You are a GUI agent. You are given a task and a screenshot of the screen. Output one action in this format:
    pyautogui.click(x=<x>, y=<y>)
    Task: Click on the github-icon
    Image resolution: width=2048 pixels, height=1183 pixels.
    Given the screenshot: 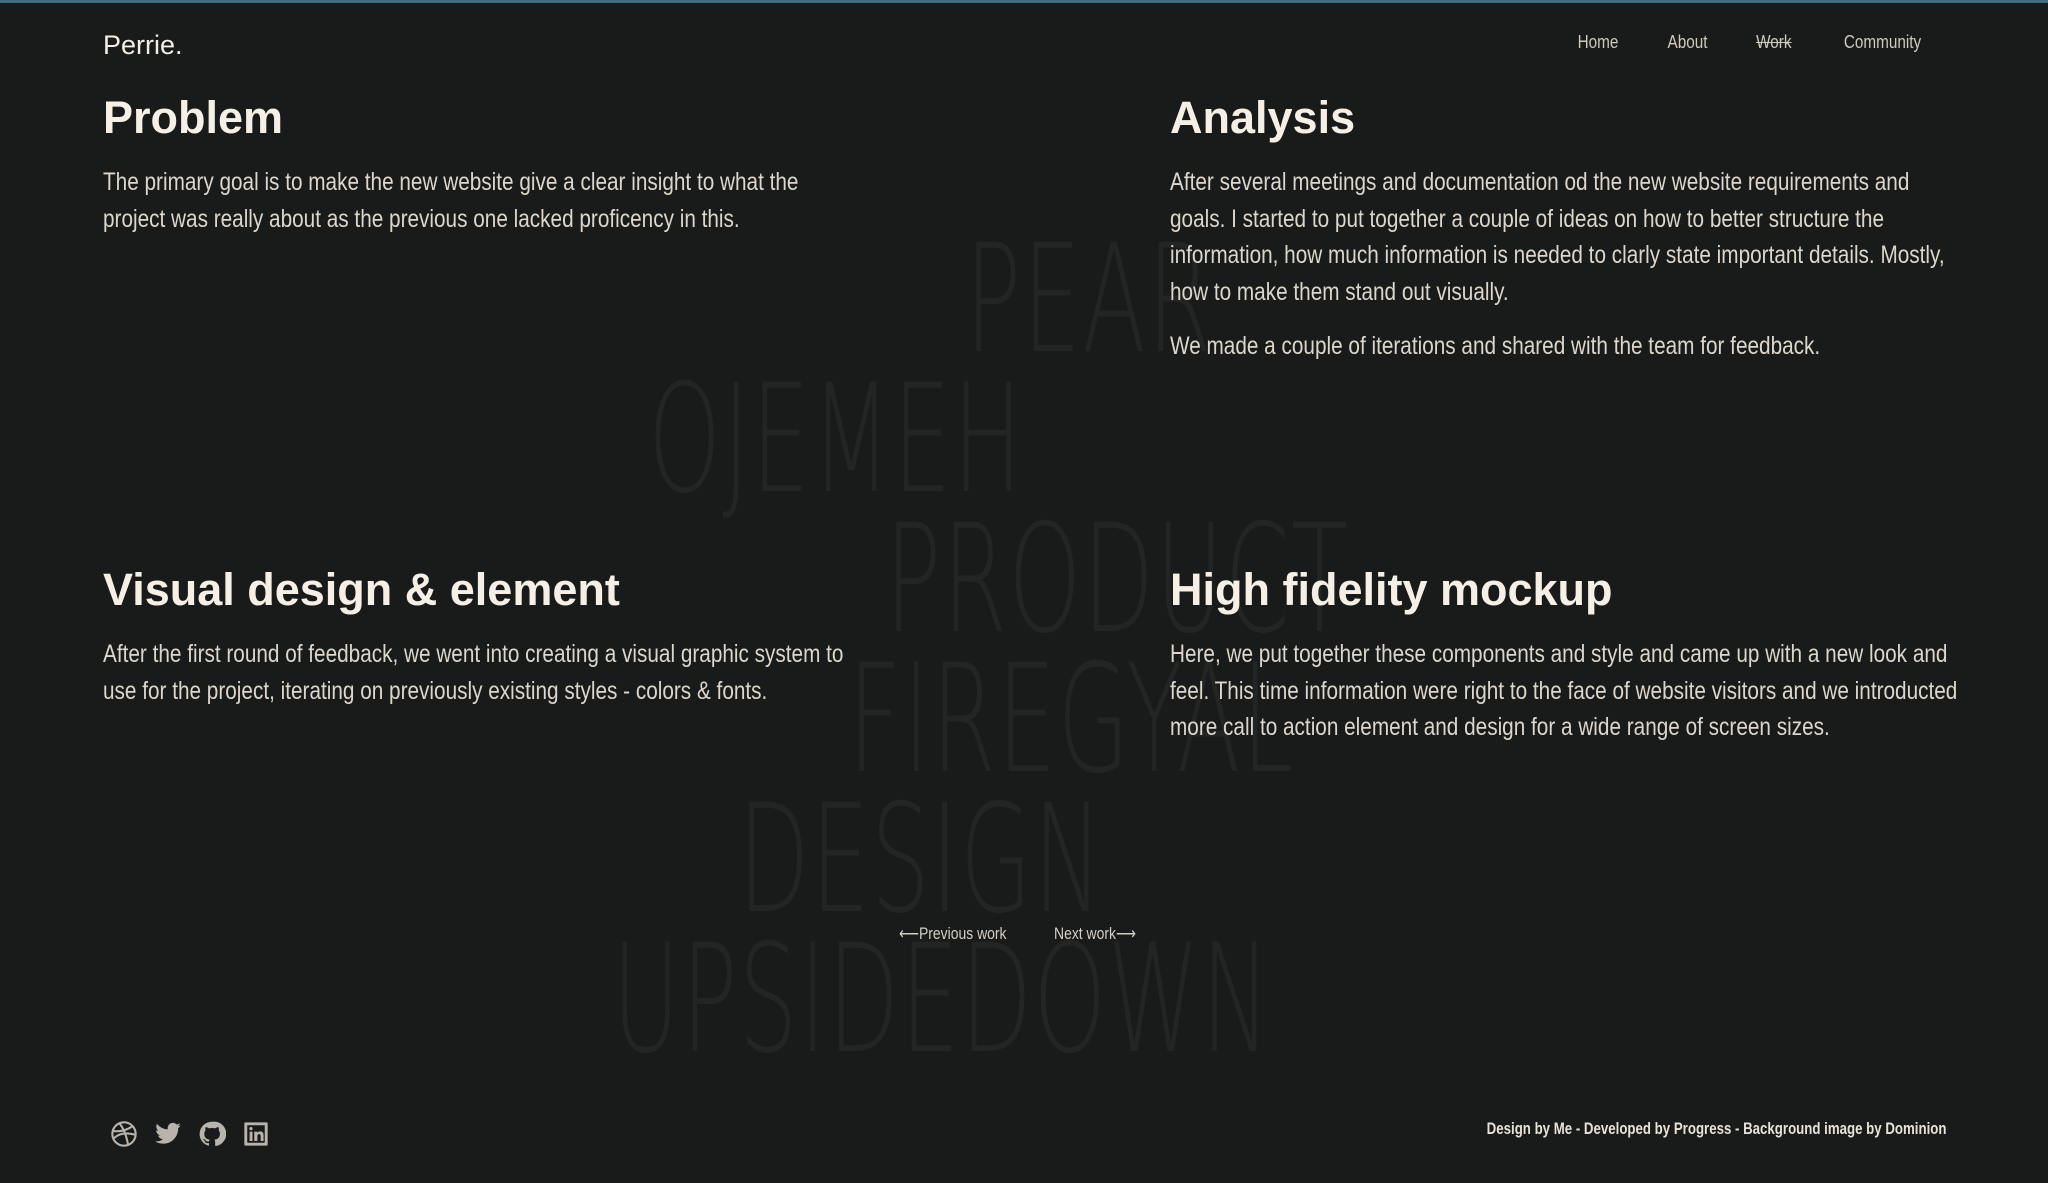 What is the action you would take?
    pyautogui.click(x=212, y=1134)
    